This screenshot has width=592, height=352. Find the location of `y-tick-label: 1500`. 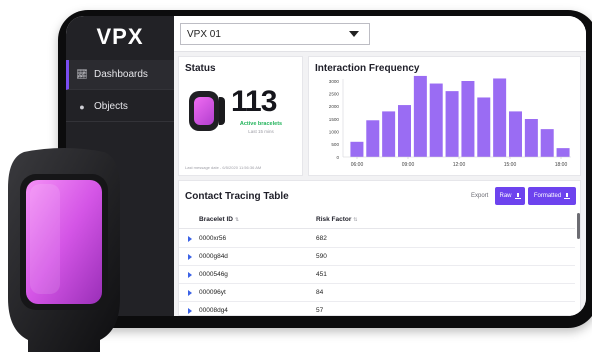

y-tick-label: 1500 is located at coordinates (334, 119).